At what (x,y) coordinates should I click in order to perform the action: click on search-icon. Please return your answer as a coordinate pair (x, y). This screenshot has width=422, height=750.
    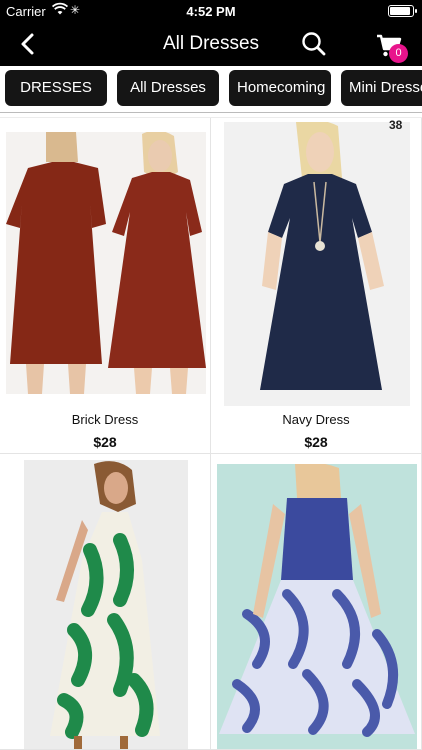
    Looking at the image, I should click on (314, 44).